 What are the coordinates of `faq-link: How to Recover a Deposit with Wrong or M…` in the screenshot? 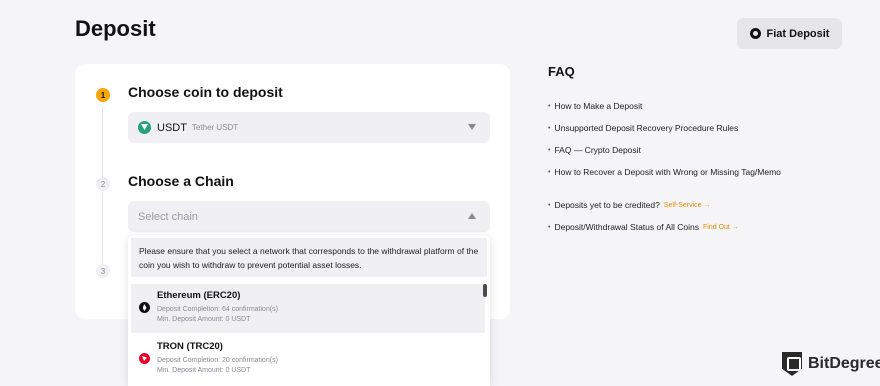 It's located at (664, 172).